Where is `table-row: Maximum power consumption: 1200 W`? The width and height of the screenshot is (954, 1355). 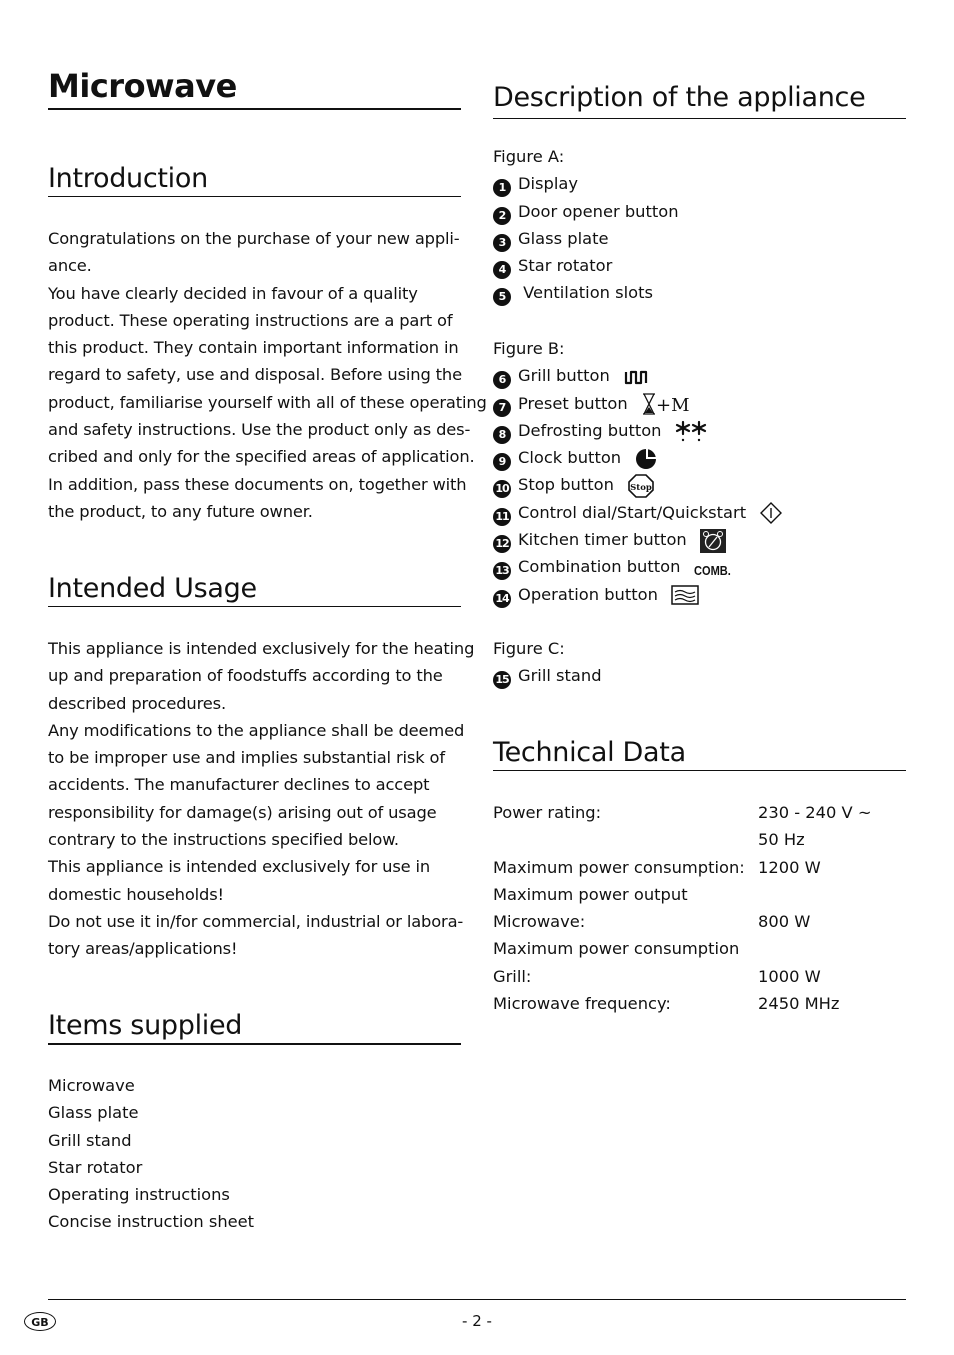
table-row: Maximum power consumption: 1200 W is located at coordinates (699, 867).